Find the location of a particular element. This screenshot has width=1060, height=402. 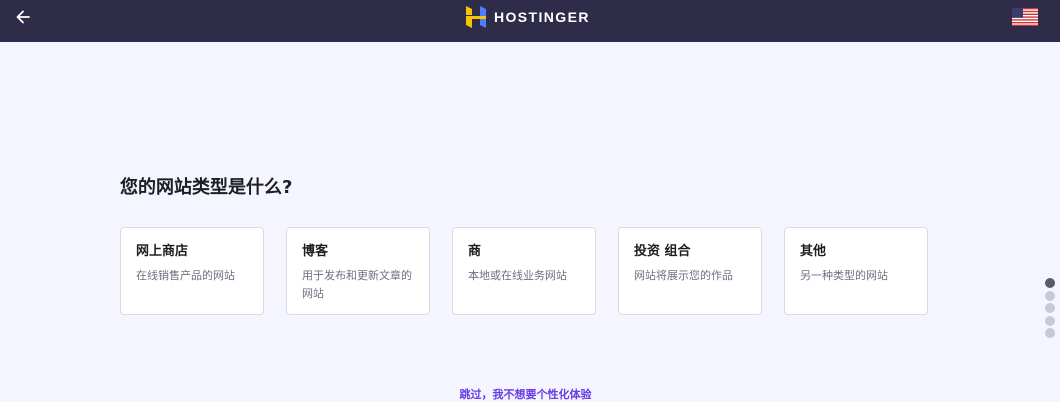

us-flag-icon is located at coordinates (1025, 17).